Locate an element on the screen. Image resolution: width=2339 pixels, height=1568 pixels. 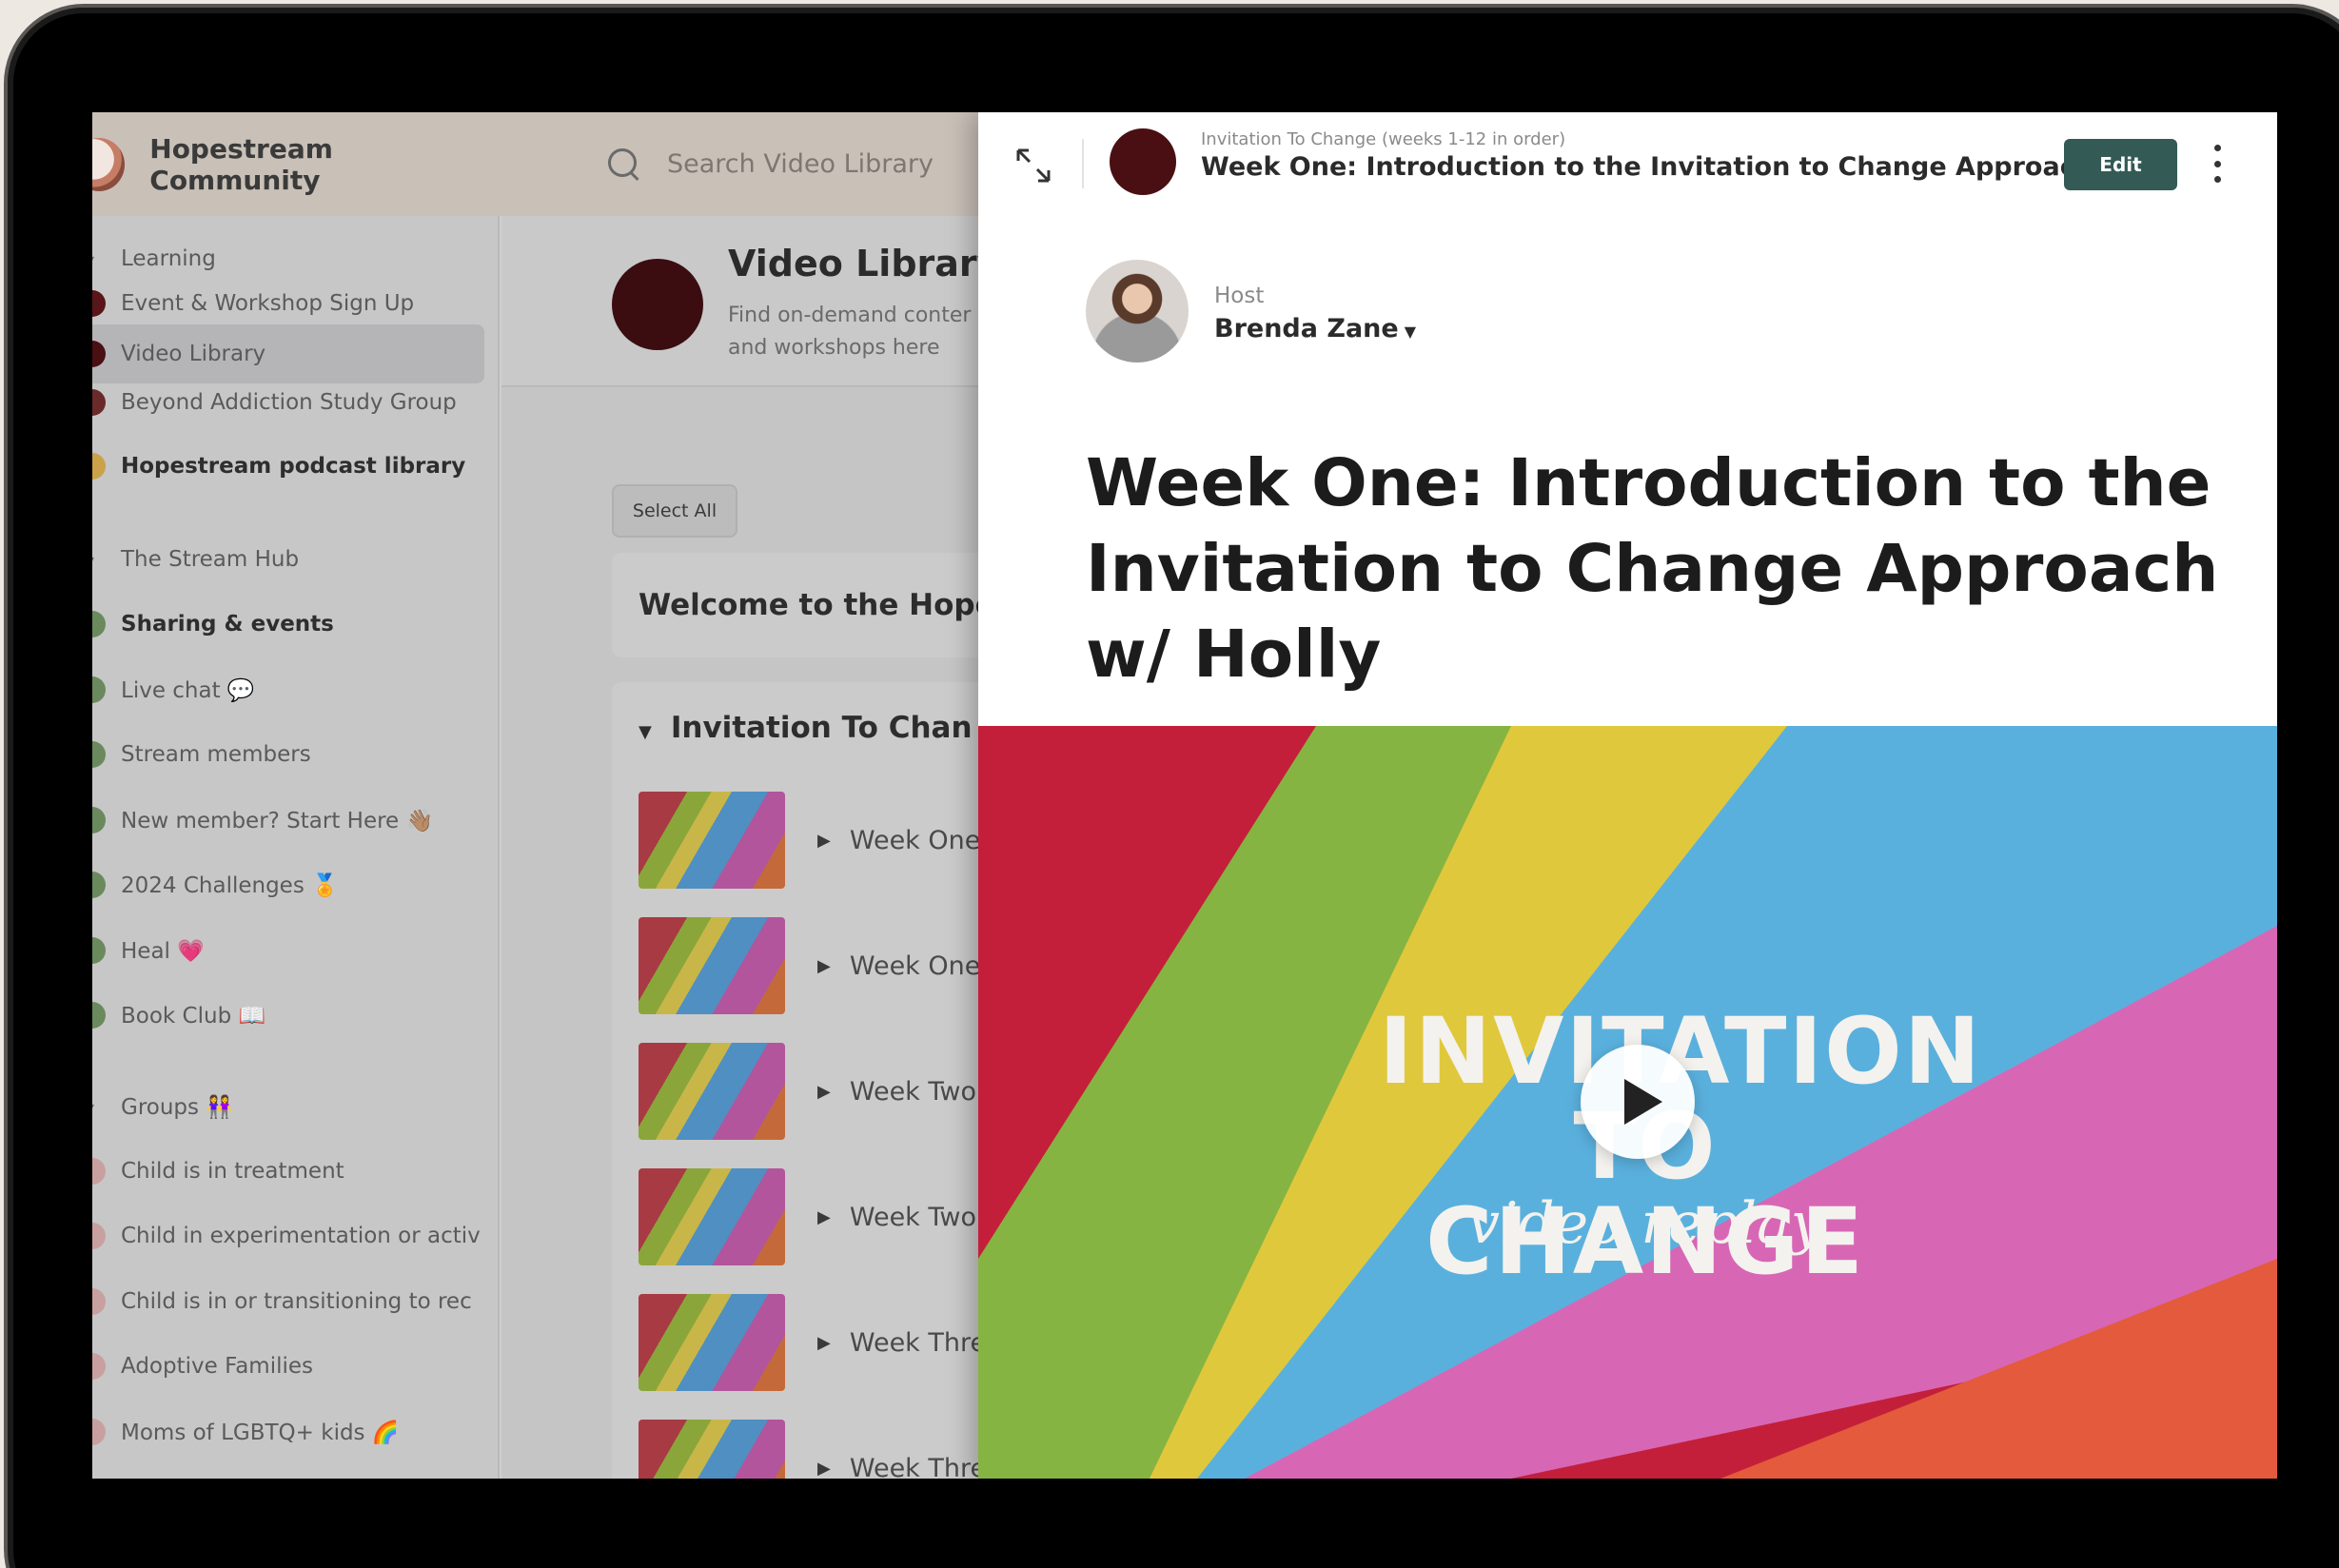
sidebar-item-child-transitioning: Child is in or transitioning to rec is located at coordinates (288, 1301).